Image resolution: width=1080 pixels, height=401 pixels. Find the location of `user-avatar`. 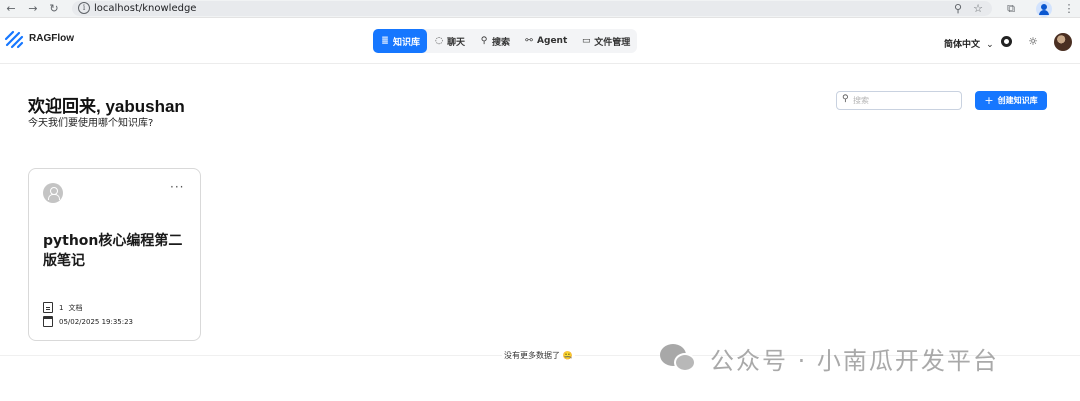

user-avatar is located at coordinates (1063, 42).